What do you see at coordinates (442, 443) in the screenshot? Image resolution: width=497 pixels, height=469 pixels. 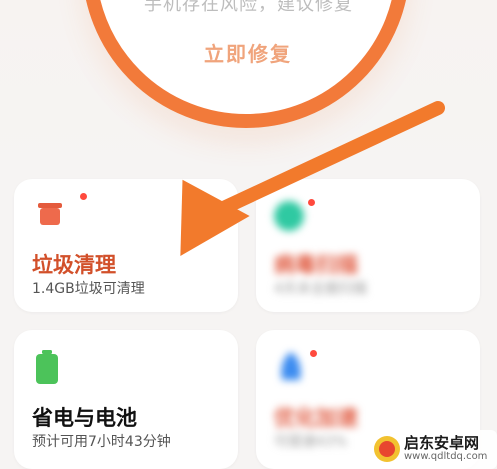 I see `watermark-title: 启东安卓网` at bounding box center [442, 443].